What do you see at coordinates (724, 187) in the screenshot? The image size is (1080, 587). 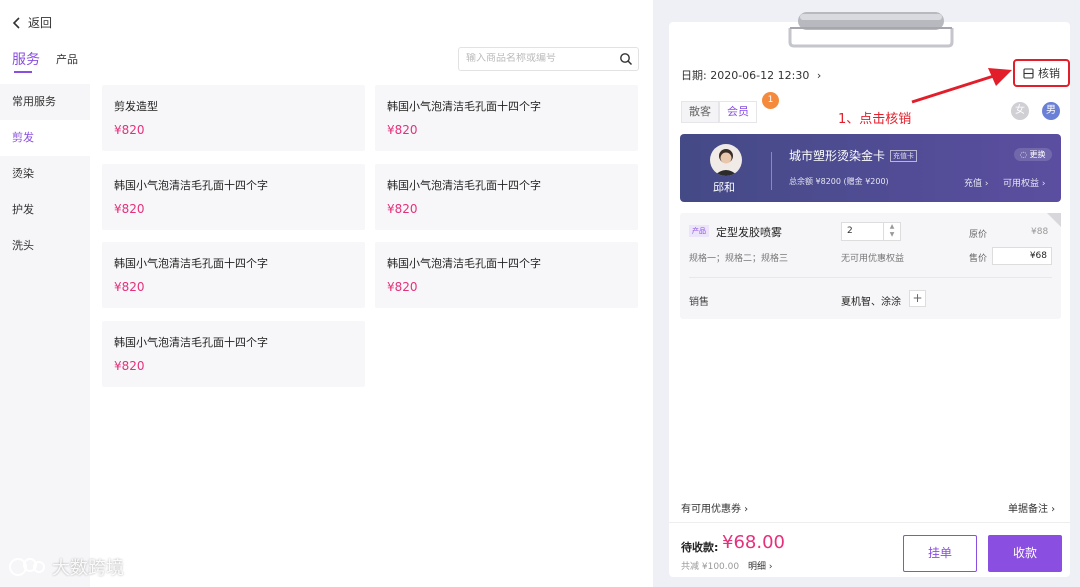 I see `member-name: 邱和` at bounding box center [724, 187].